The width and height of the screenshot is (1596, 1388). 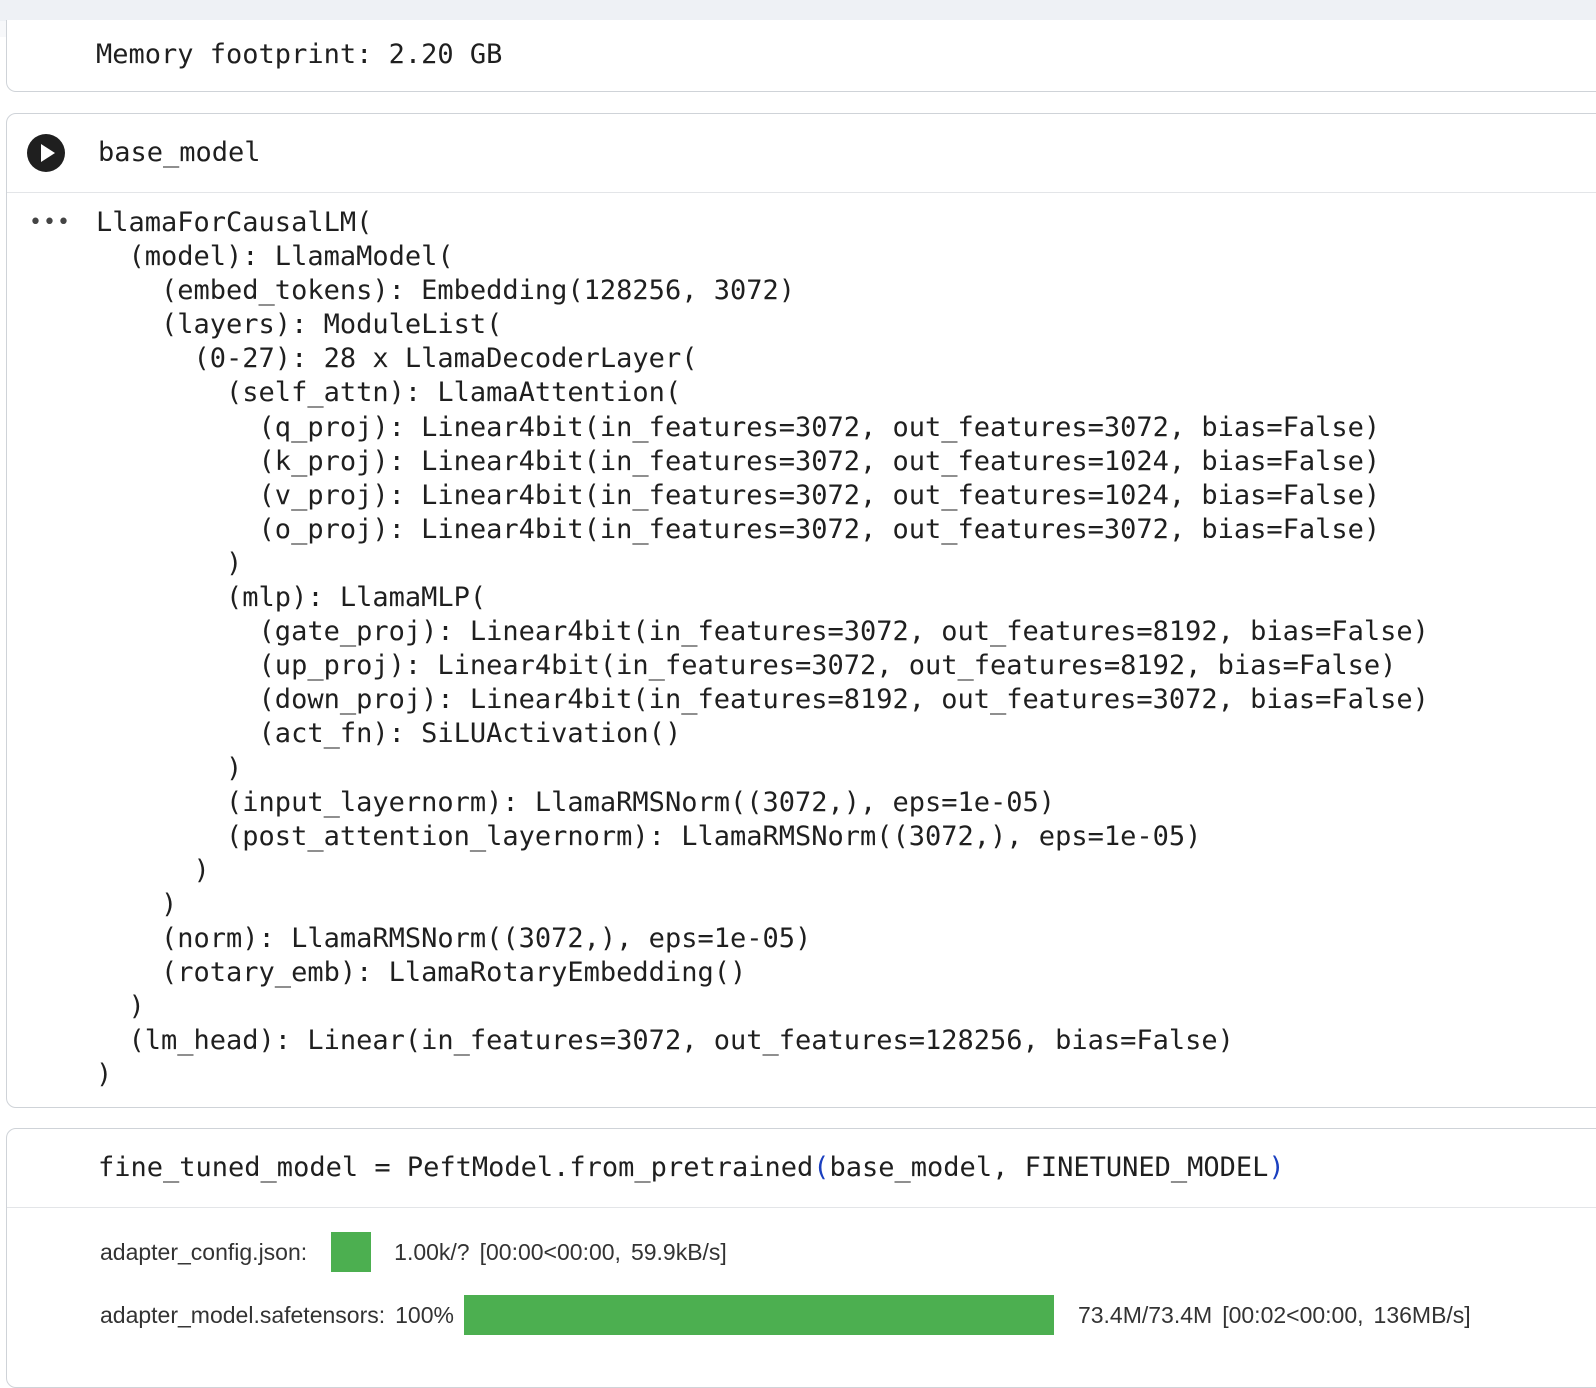 I want to click on output-line: (rotary_emb): LlamaRotaryEmbedding(), so click(x=421, y=973).